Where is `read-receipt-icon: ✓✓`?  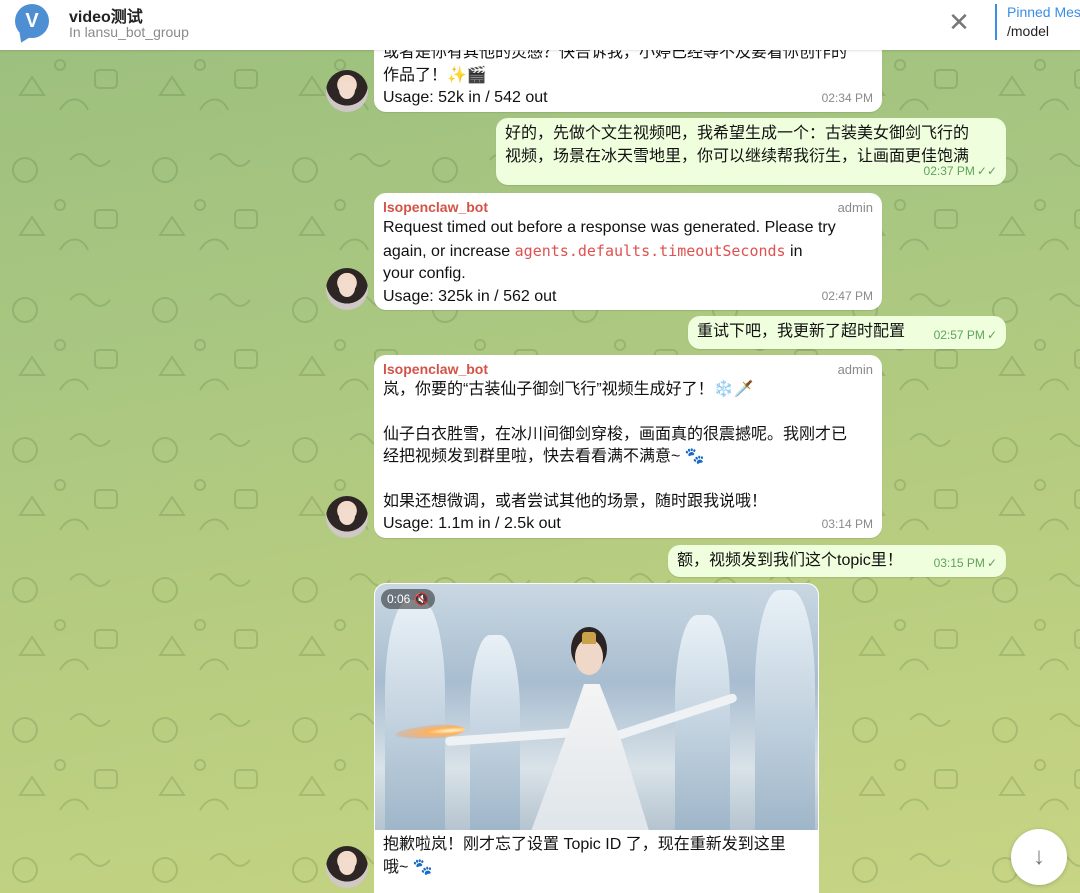 read-receipt-icon: ✓✓ is located at coordinates (986, 170).